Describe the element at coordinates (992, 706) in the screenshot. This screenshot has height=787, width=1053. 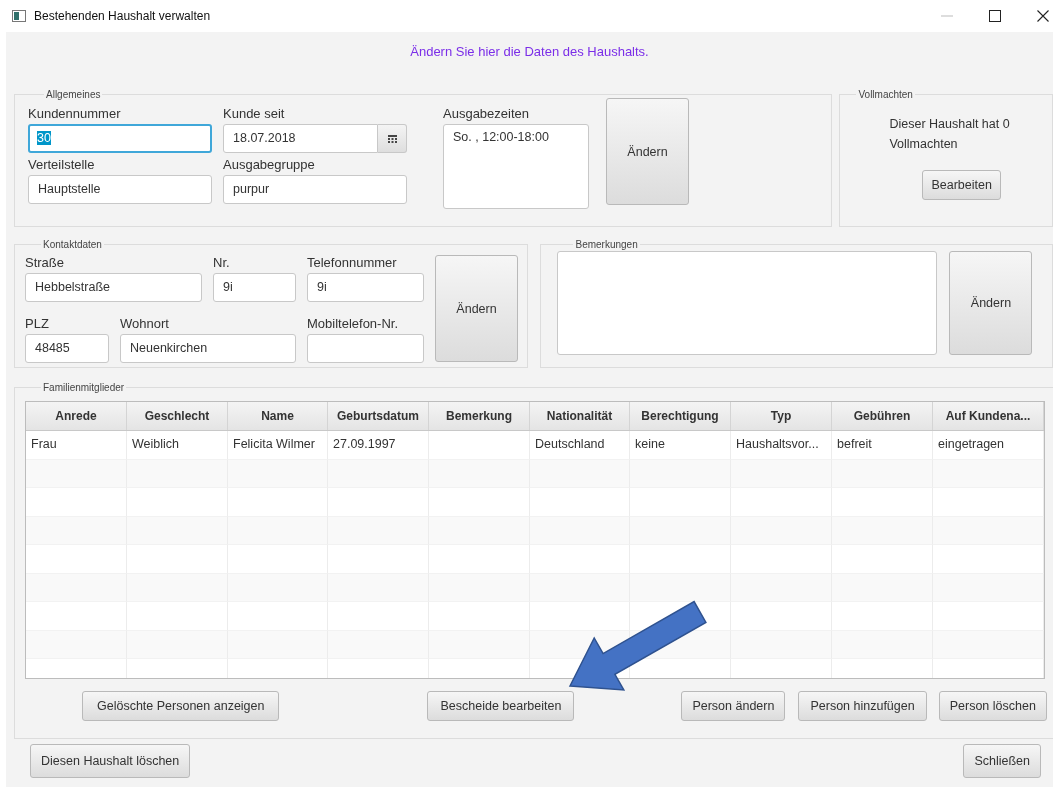
I see `action-button: Person löschen` at that location.